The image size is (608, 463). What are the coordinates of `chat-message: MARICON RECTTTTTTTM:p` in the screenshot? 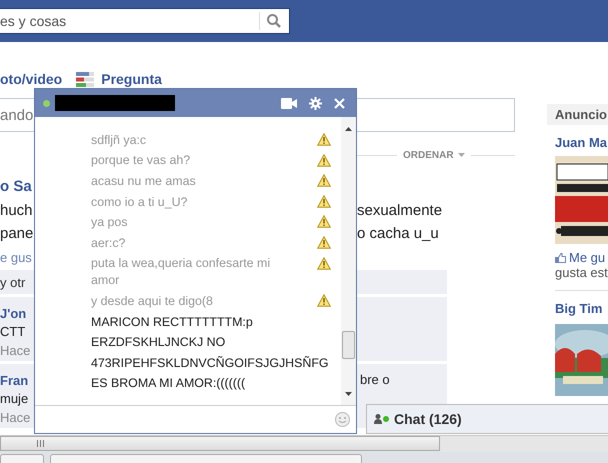 It's located at (172, 322).